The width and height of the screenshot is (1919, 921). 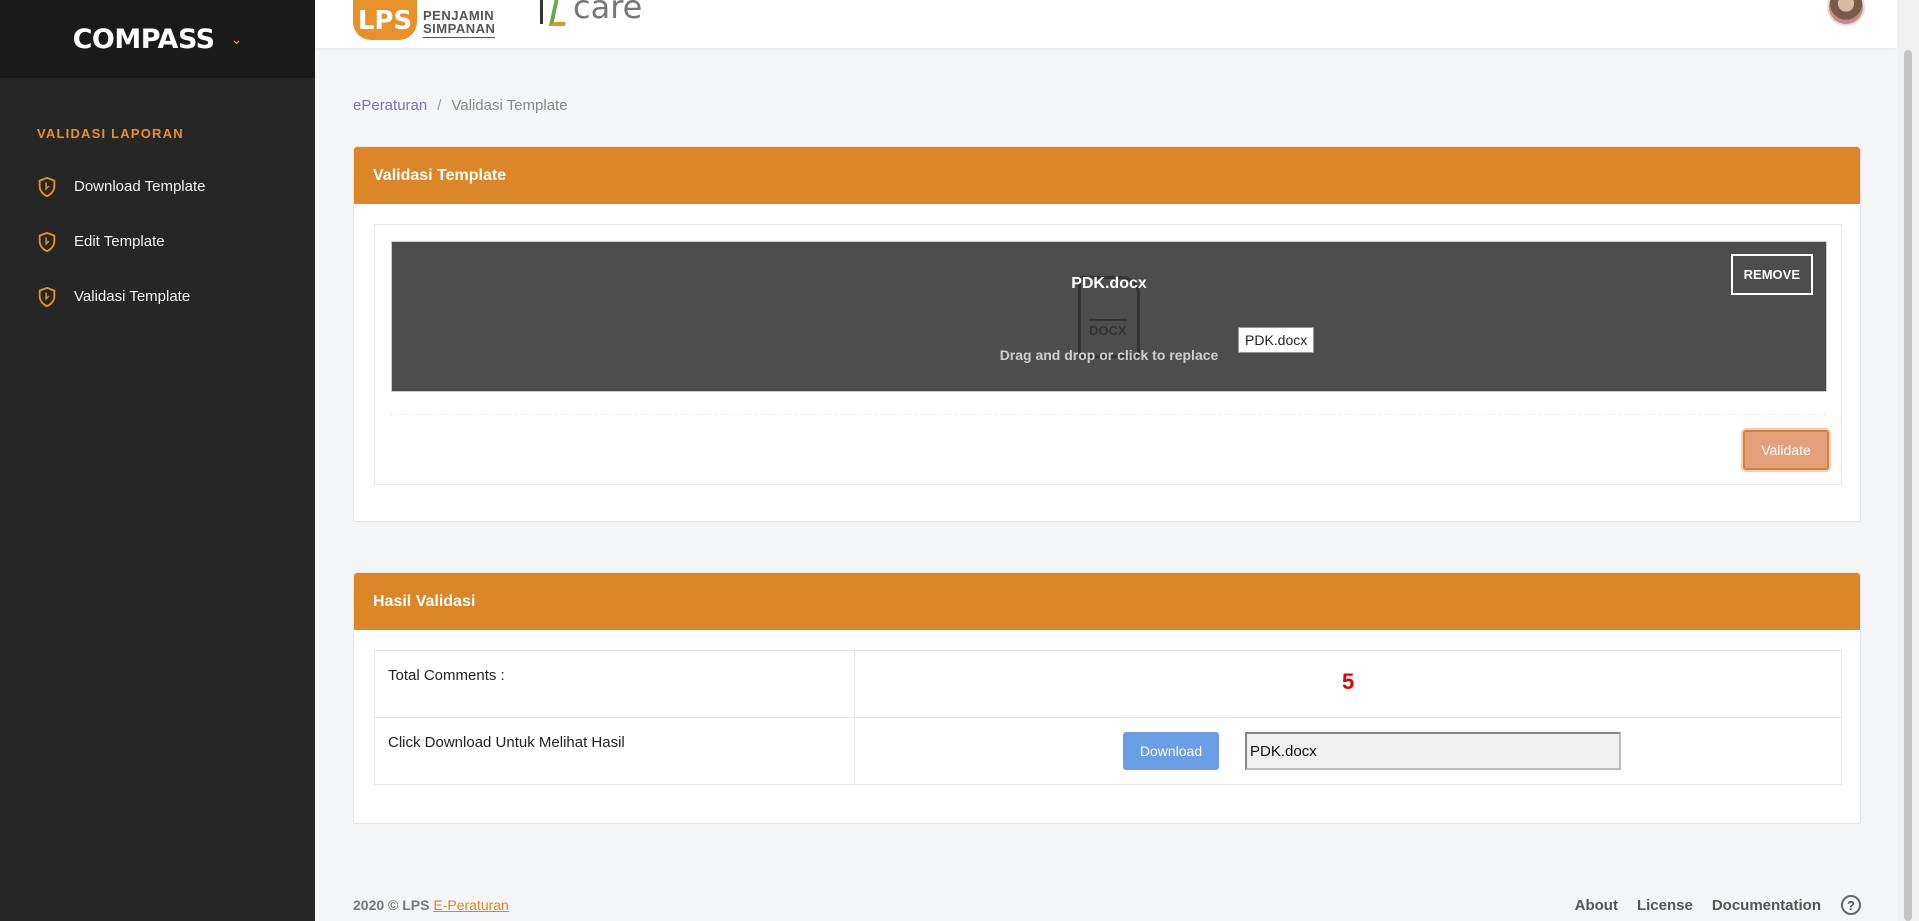 I want to click on sidebar-header: COMPASS ⌄, so click(x=157, y=39).